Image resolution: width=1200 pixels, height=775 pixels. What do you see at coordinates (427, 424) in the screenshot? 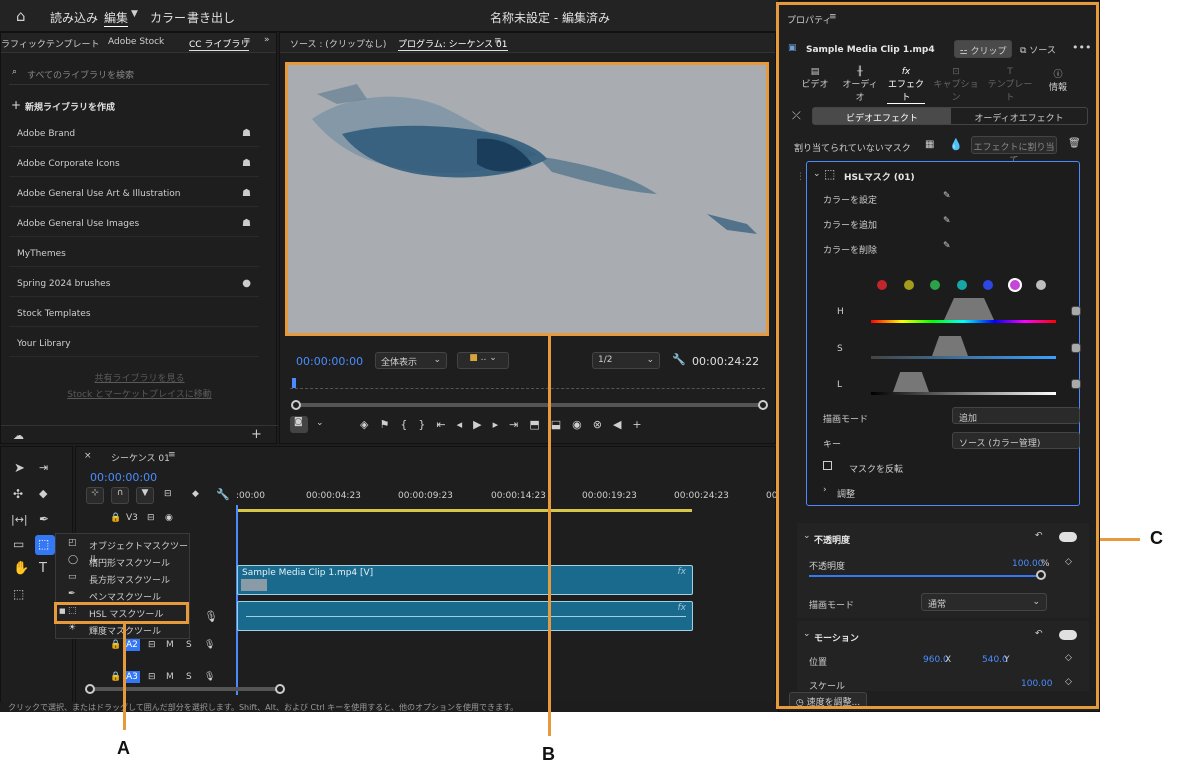
I see `out-point-icon: }` at bounding box center [427, 424].